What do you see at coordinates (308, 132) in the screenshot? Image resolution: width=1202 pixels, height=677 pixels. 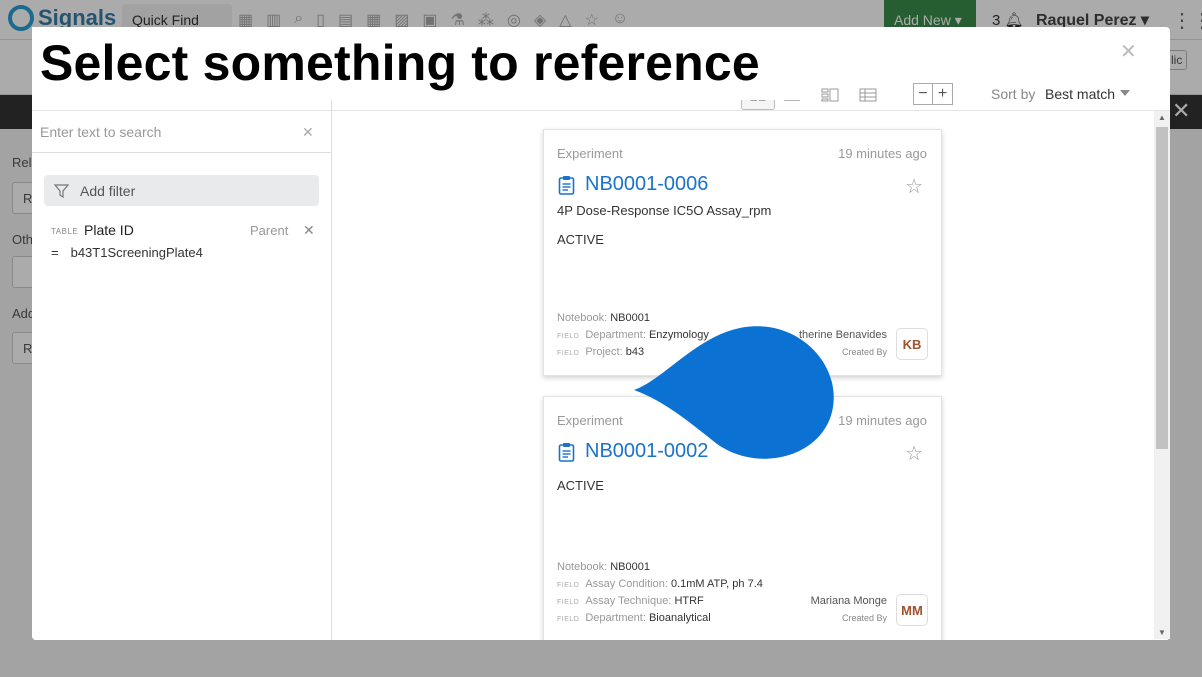 I see `clear-search-icon: ✕` at bounding box center [308, 132].